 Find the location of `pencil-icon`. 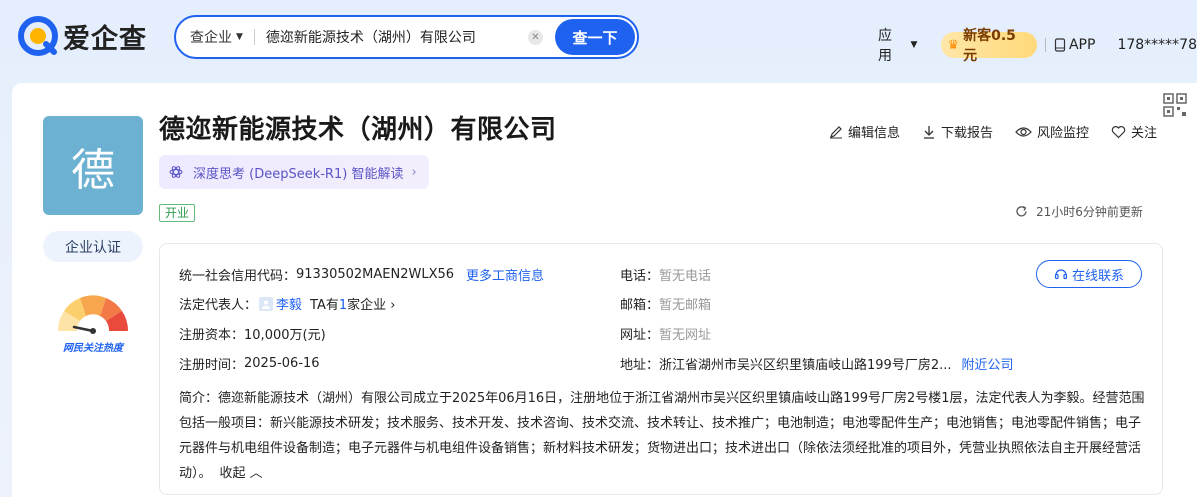

pencil-icon is located at coordinates (836, 131).